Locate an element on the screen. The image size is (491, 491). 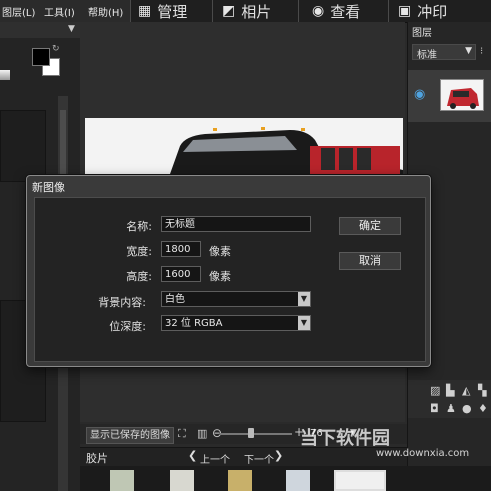
layer-thumbnail is located at coordinates (462, 95).